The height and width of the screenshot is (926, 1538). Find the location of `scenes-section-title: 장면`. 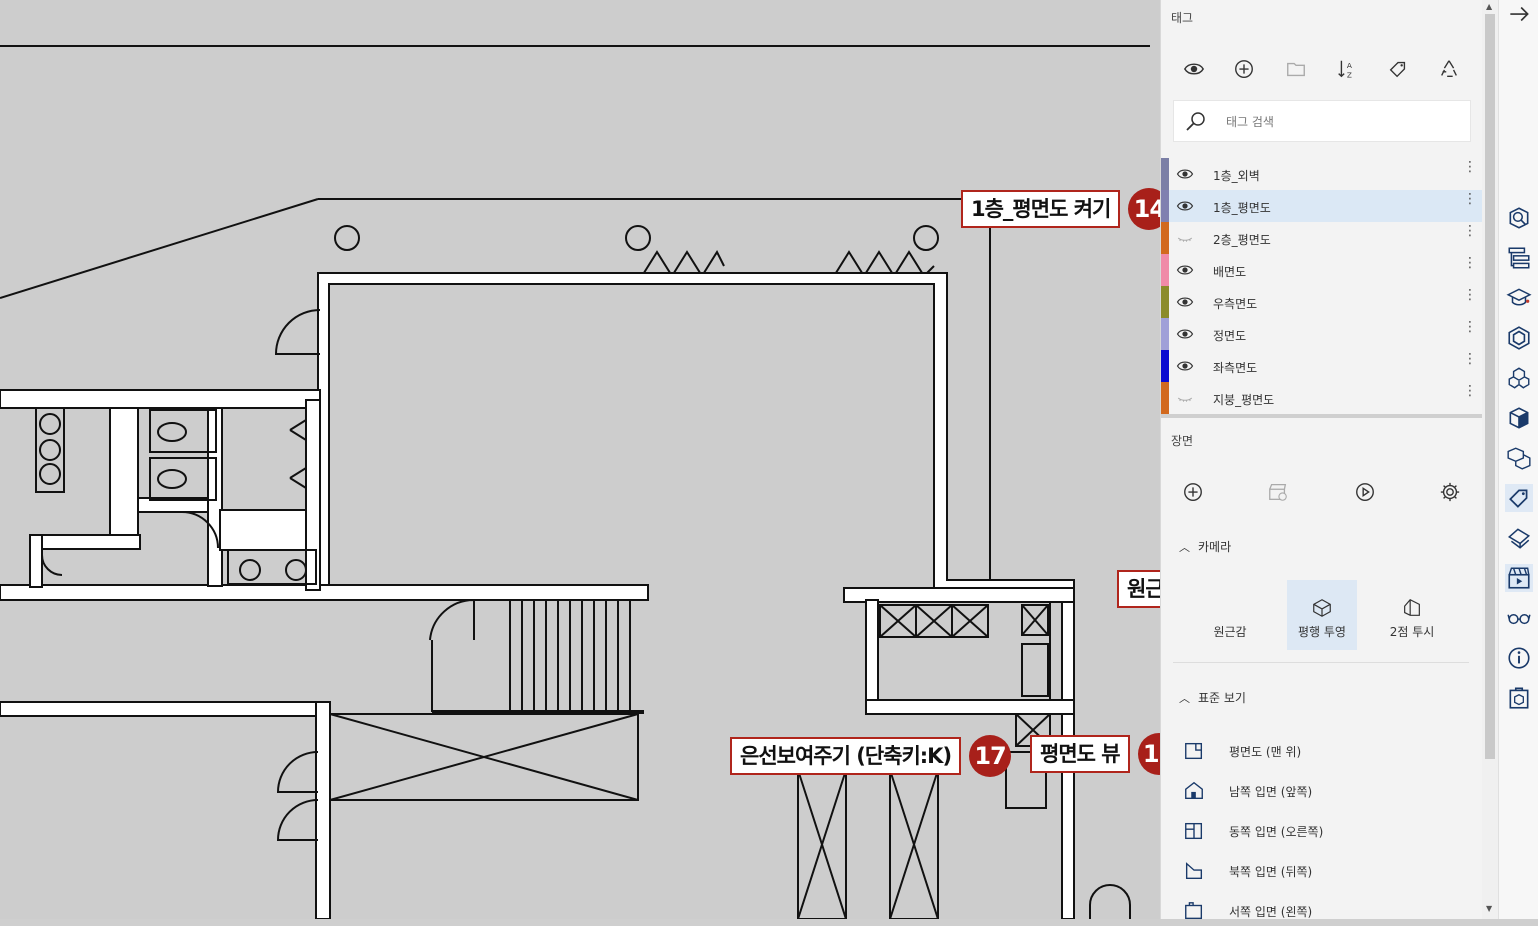

scenes-section-title: 장면 is located at coordinates (1182, 441).